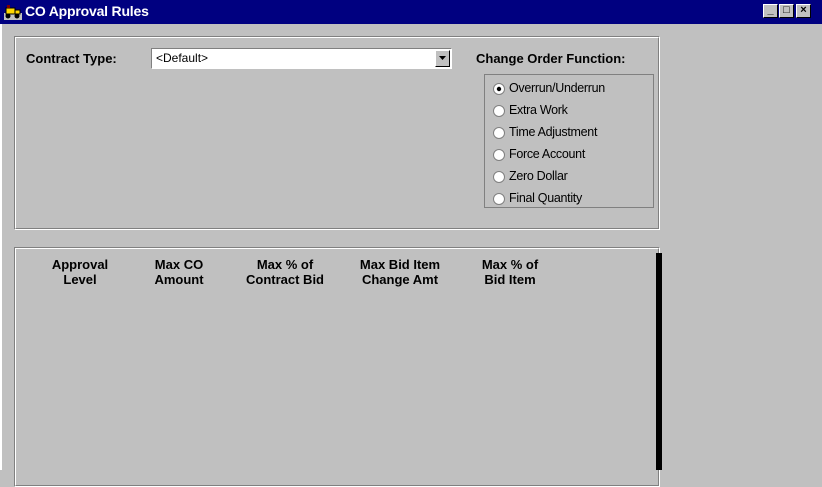 The height and width of the screenshot is (487, 822). I want to click on contract-type-value: <Default>, so click(182, 58).